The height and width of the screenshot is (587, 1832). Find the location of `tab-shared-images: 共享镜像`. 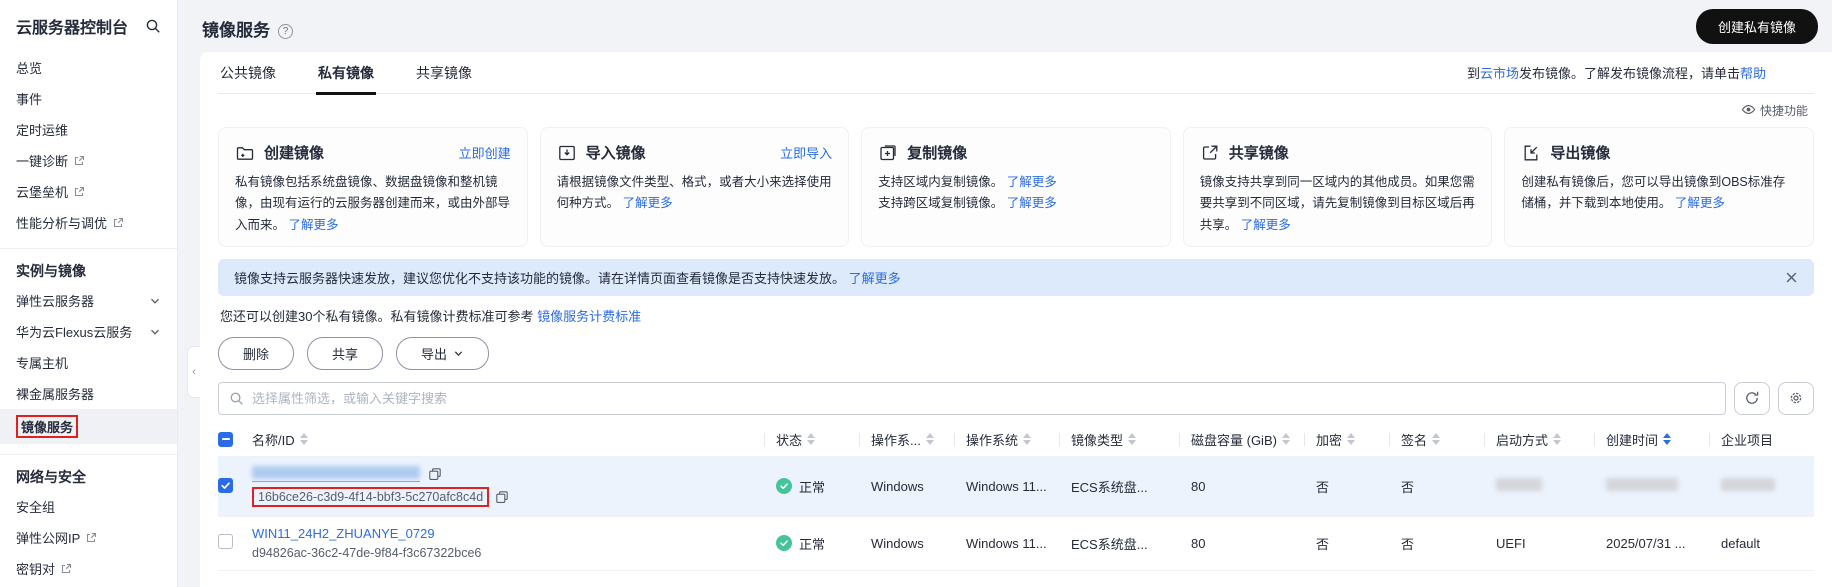

tab-shared-images: 共享镜像 is located at coordinates (444, 73).